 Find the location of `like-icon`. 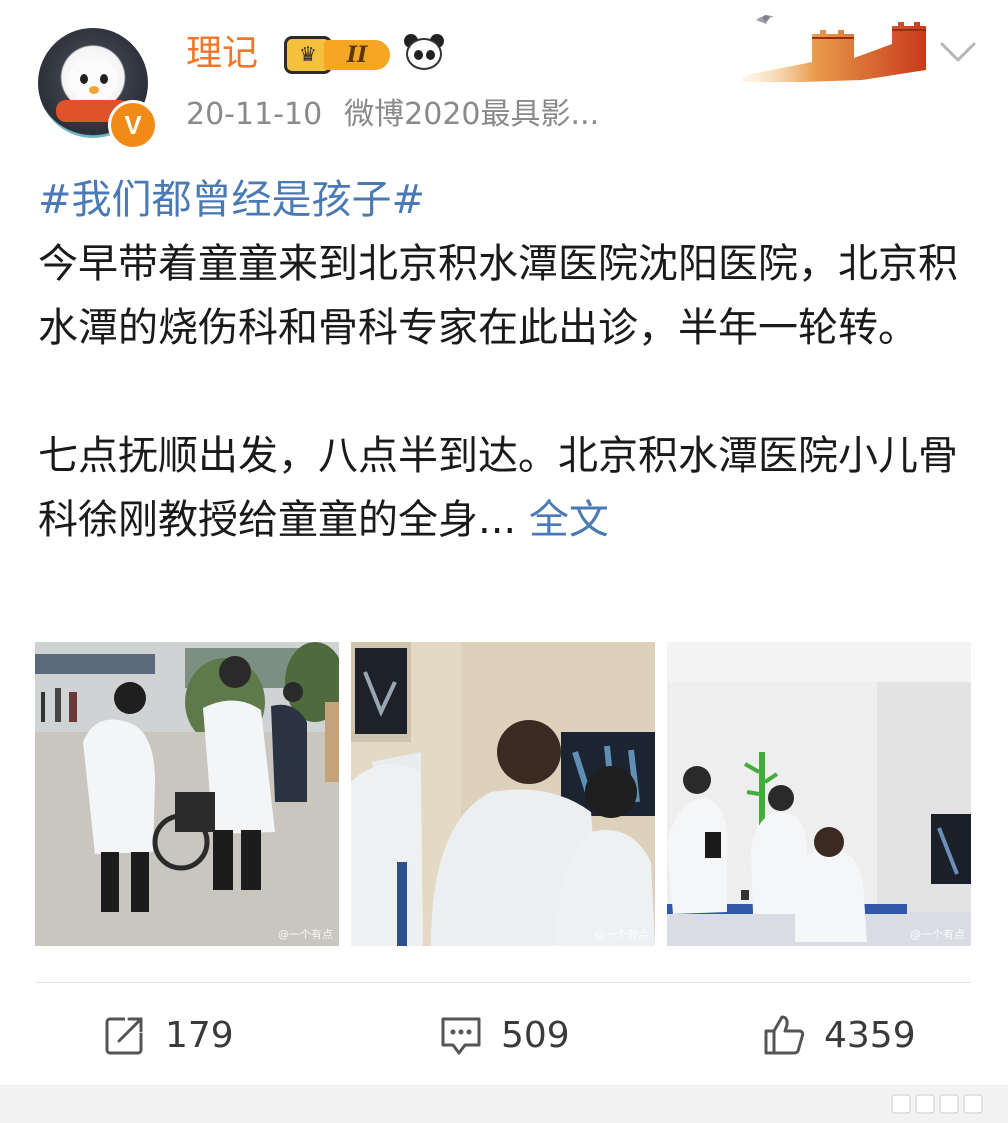

like-icon is located at coordinates (784, 1035).